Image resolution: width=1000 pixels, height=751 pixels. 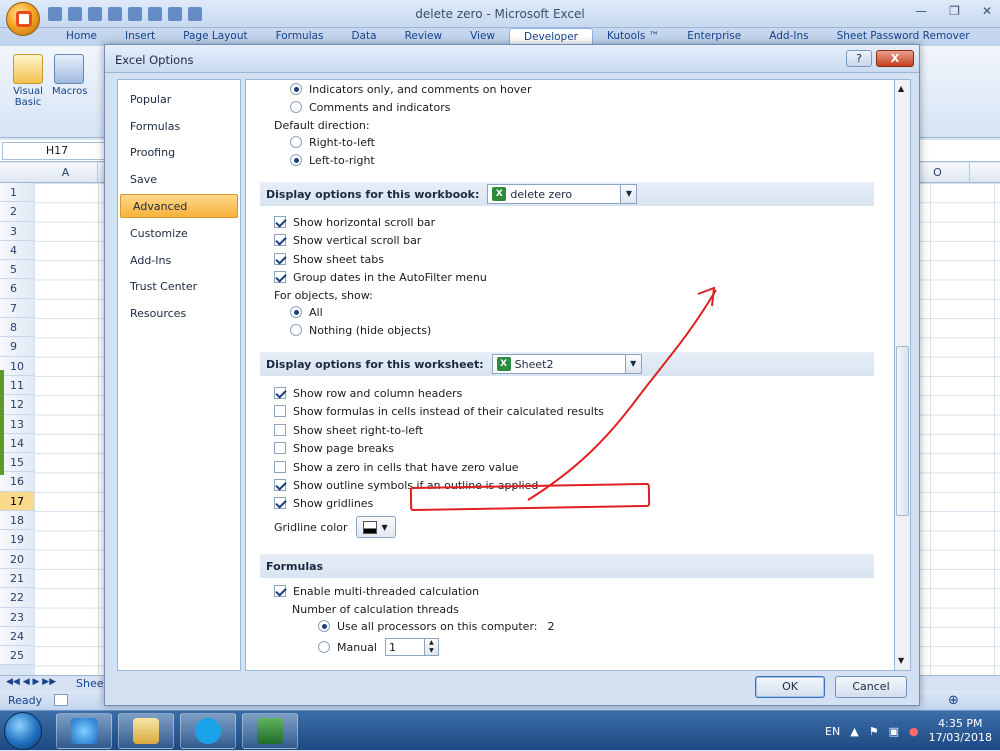 What do you see at coordinates (901, 88) in the screenshot?
I see `scroll-up-icon: ▲` at bounding box center [901, 88].